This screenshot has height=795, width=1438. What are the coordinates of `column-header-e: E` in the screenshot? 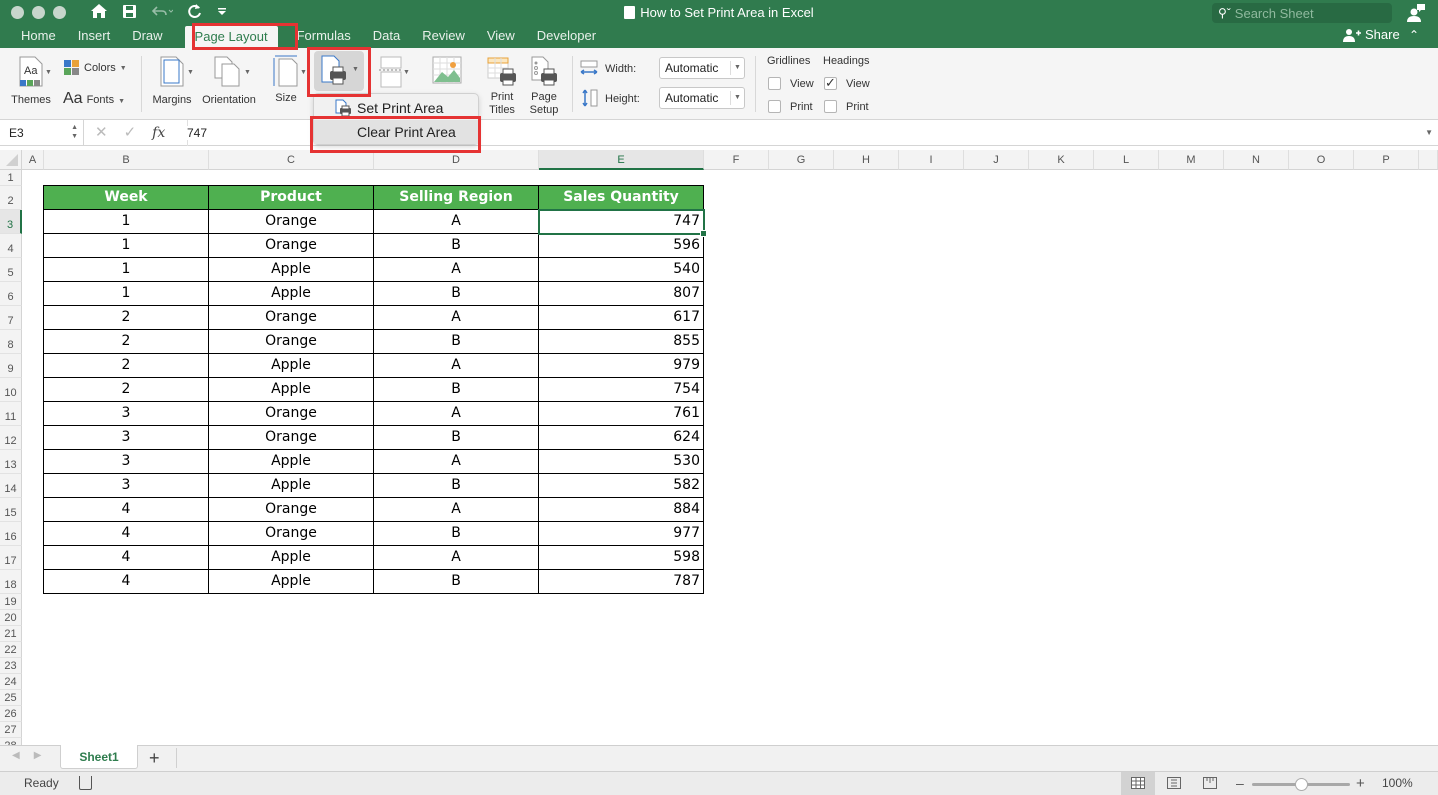 It's located at (621, 160).